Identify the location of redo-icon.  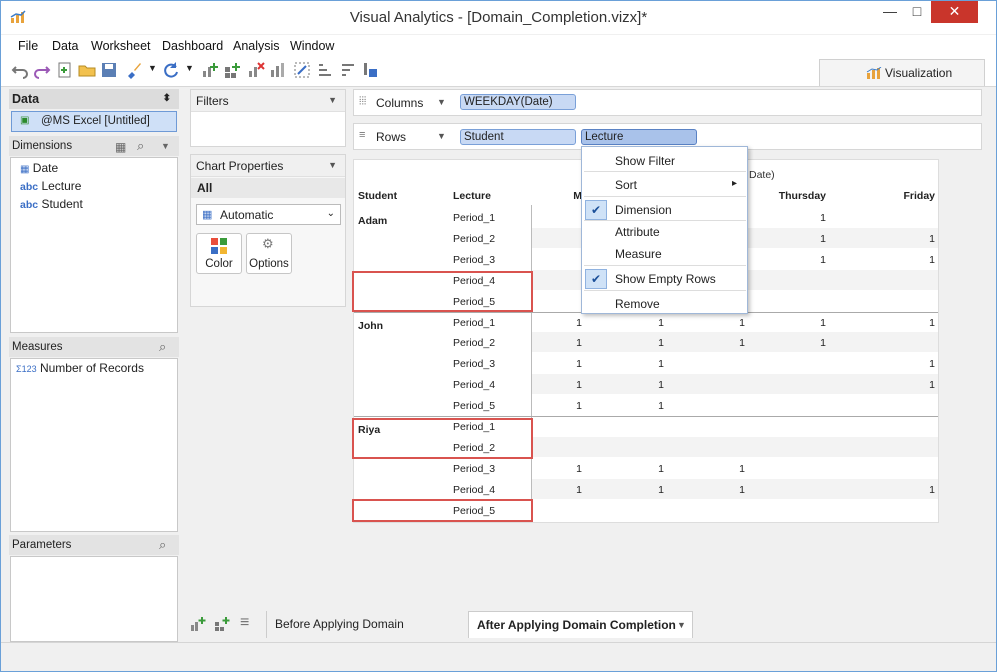
(42, 70).